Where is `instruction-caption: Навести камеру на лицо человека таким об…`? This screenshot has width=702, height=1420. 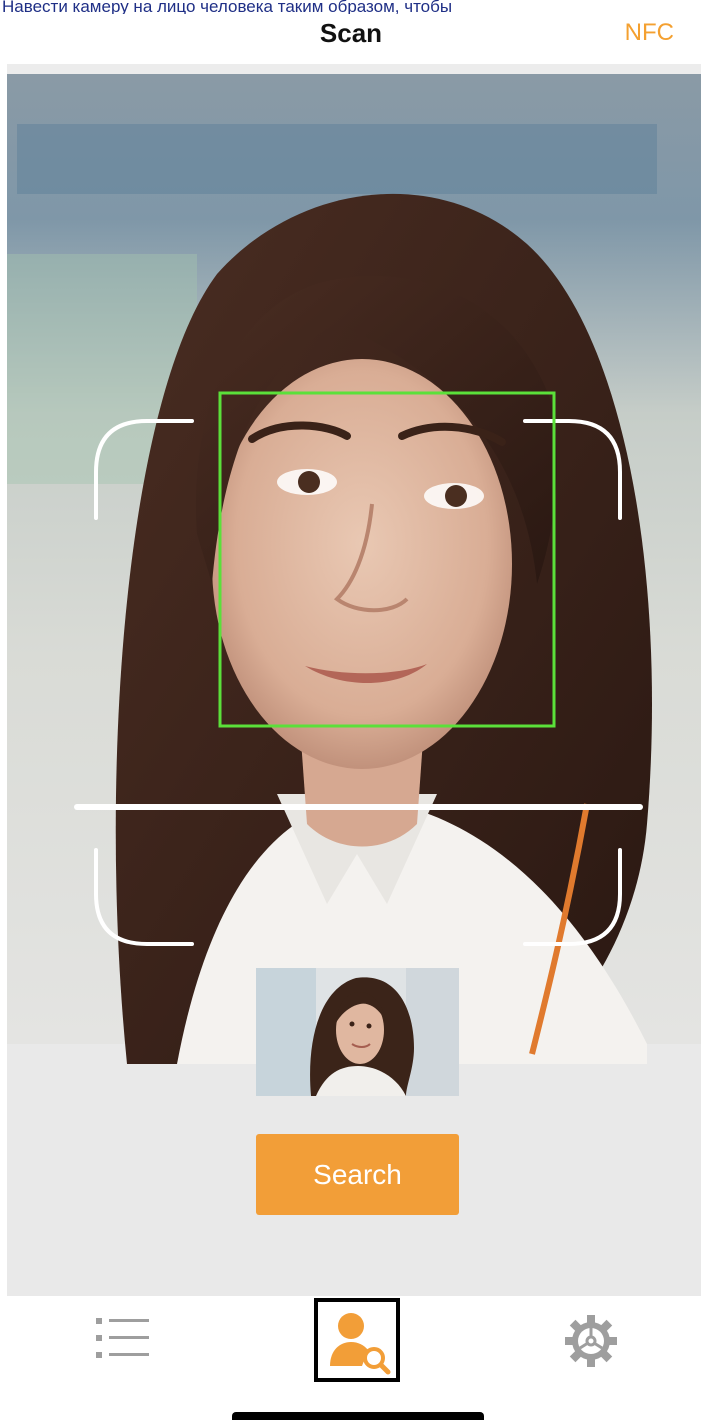 instruction-caption: Навести камеру на лицо человека таким об… is located at coordinates (227, 7).